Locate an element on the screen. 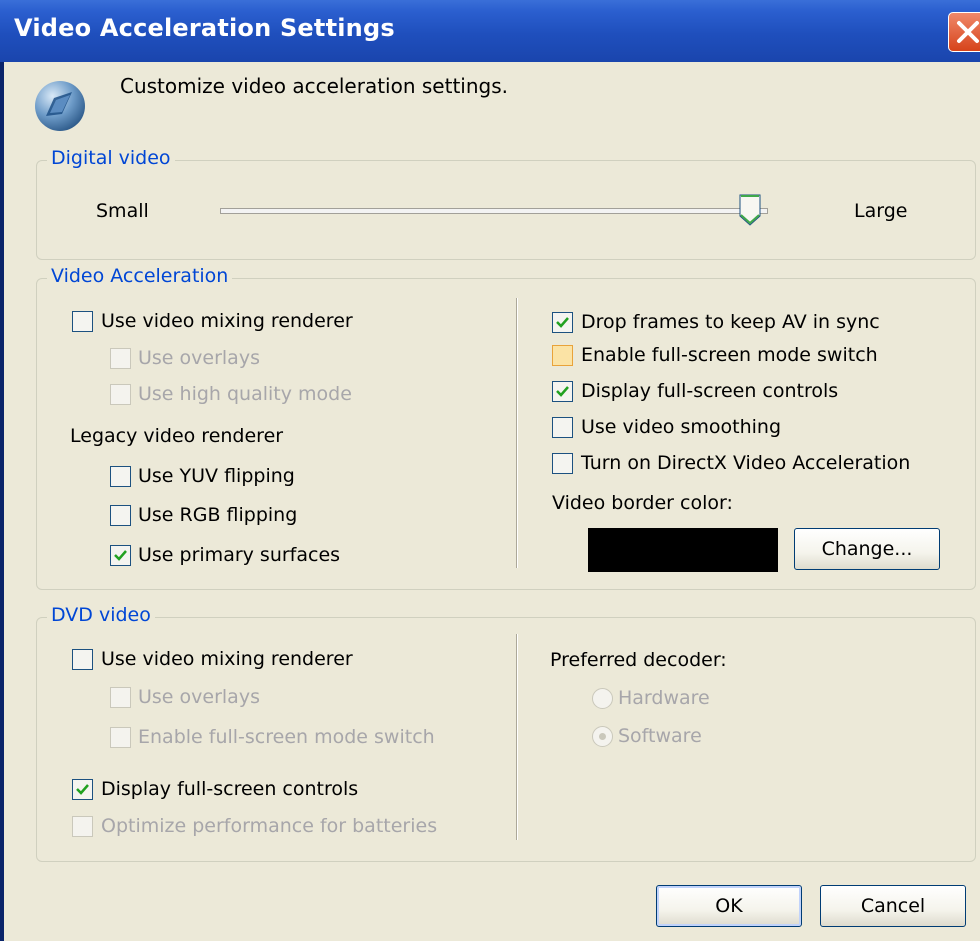 This screenshot has height=941, width=980. drop-frames-label: Drop frames to keep AV in sync is located at coordinates (730, 322).